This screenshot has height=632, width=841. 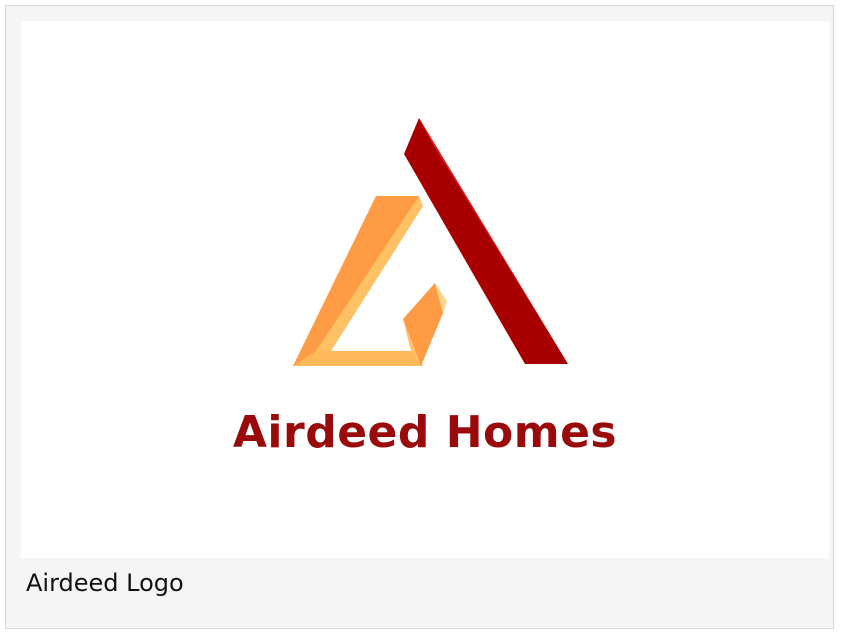 I want to click on image-caption: Airdeed Logo, so click(x=105, y=583).